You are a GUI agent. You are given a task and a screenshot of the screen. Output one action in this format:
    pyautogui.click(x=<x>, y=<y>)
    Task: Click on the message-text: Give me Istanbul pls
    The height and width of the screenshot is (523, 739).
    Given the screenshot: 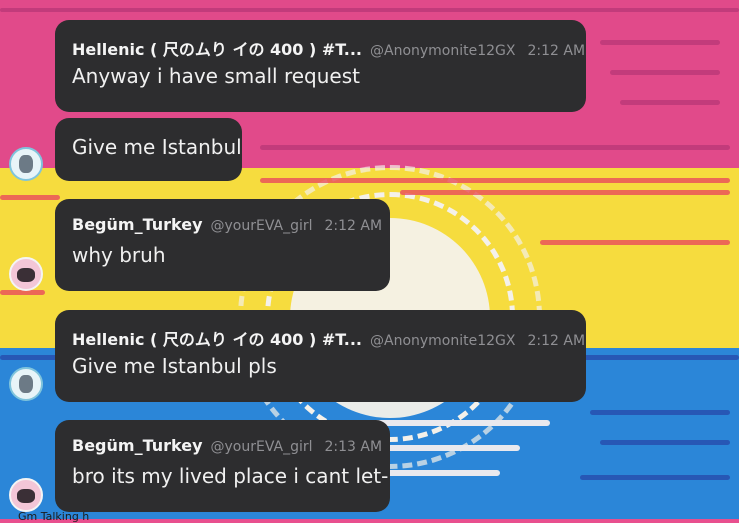 What is the action you would take?
    pyautogui.click(x=174, y=366)
    